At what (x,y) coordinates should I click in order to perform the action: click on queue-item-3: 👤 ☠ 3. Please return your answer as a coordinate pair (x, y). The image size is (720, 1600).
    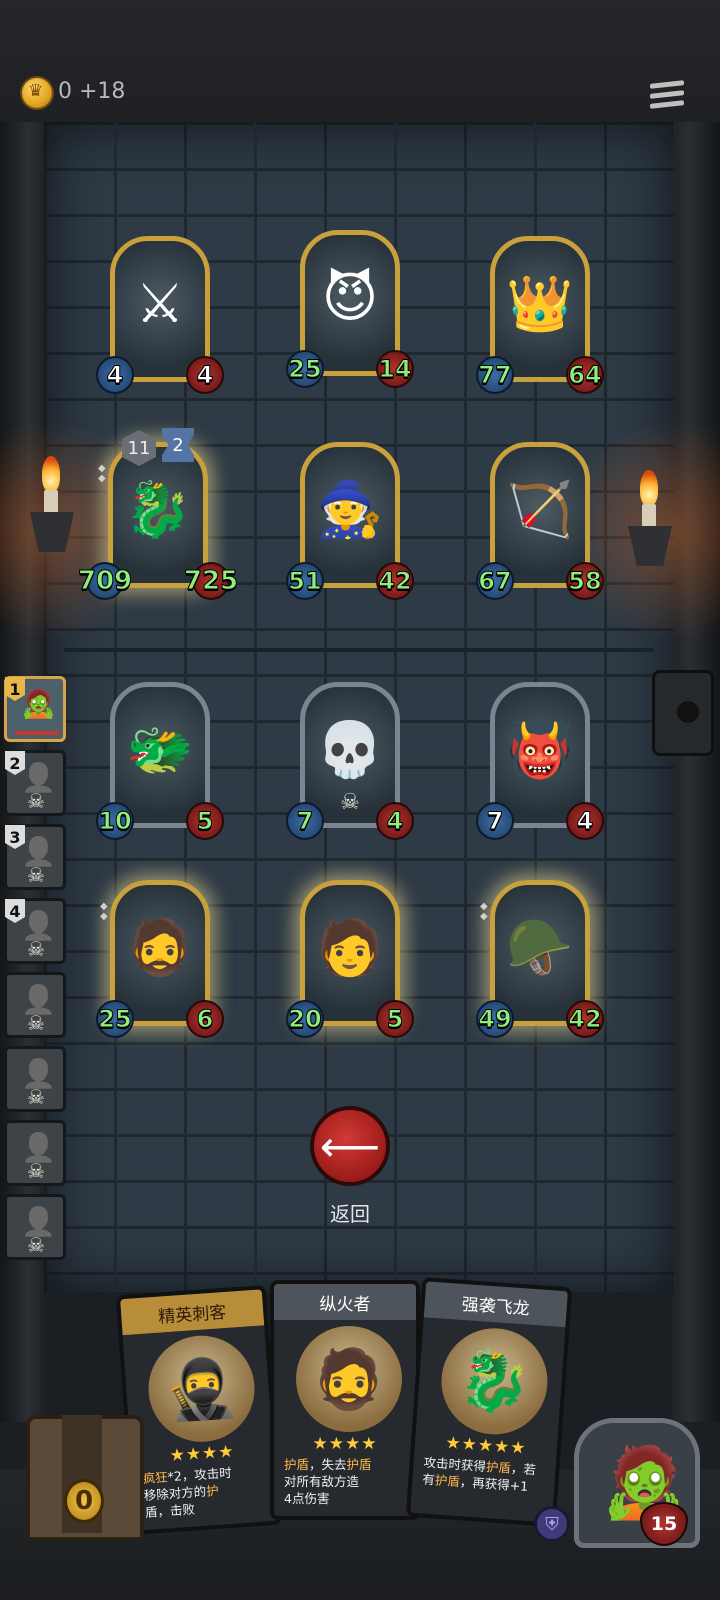
    Looking at the image, I should click on (35, 857).